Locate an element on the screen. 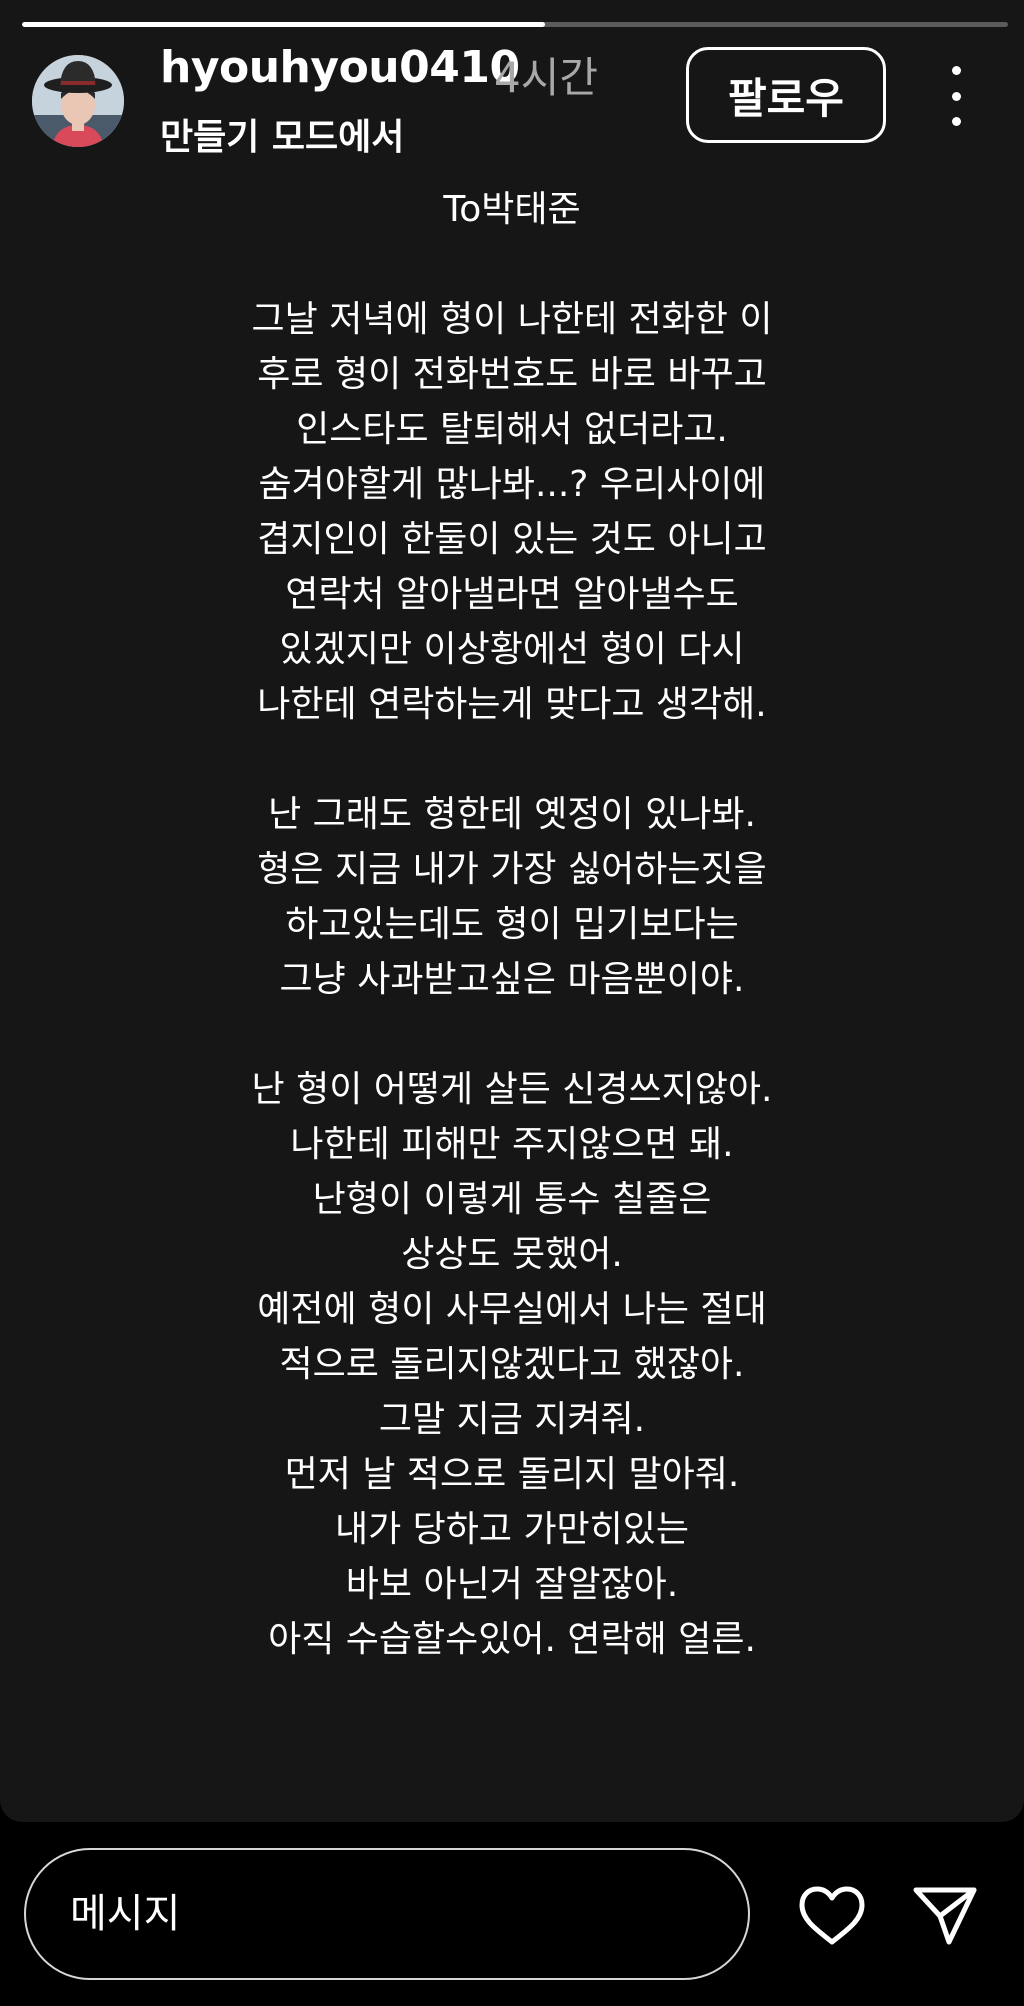 This screenshot has height=2006, width=1024. story-text-line: To박태준 is located at coordinates (512, 209).